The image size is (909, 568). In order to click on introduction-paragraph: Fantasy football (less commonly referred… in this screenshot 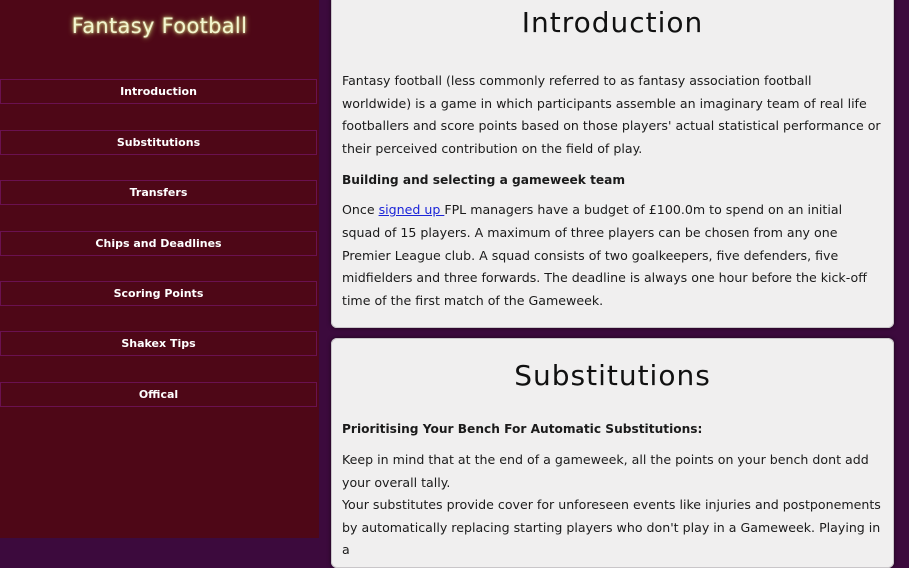, I will do `click(611, 114)`.